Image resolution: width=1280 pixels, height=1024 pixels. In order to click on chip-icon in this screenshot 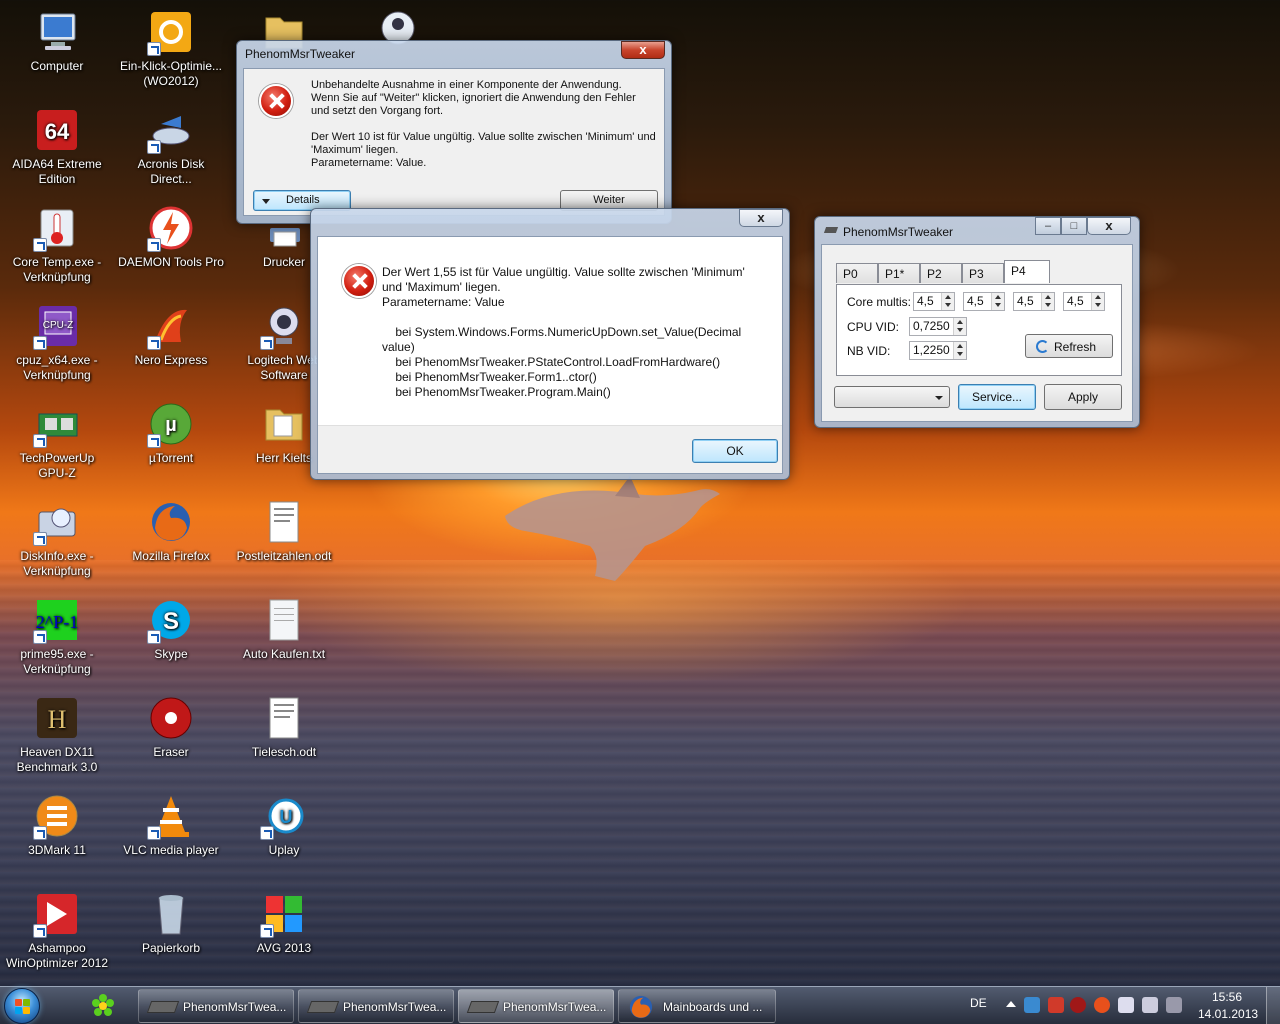, I will do `click(483, 1007)`.